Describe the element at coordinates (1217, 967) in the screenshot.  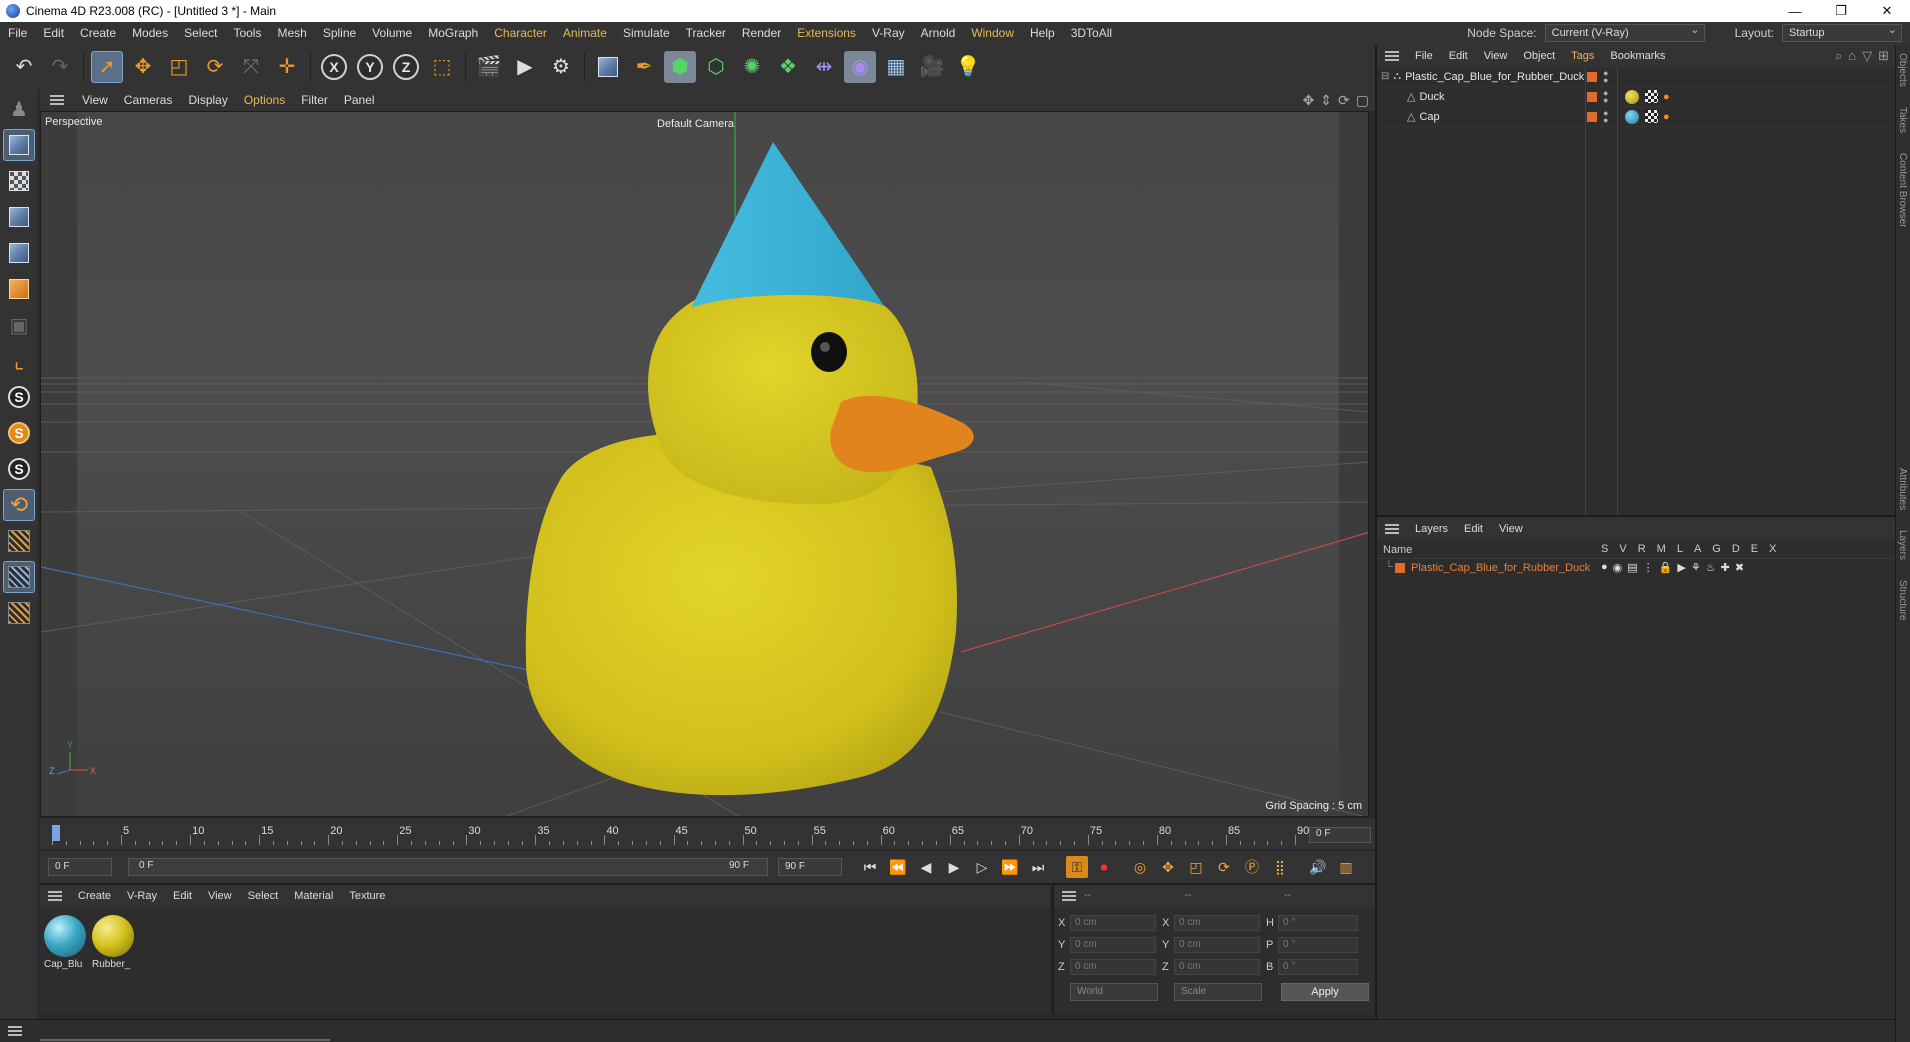
I see `size-z-field: 0 cm` at that location.